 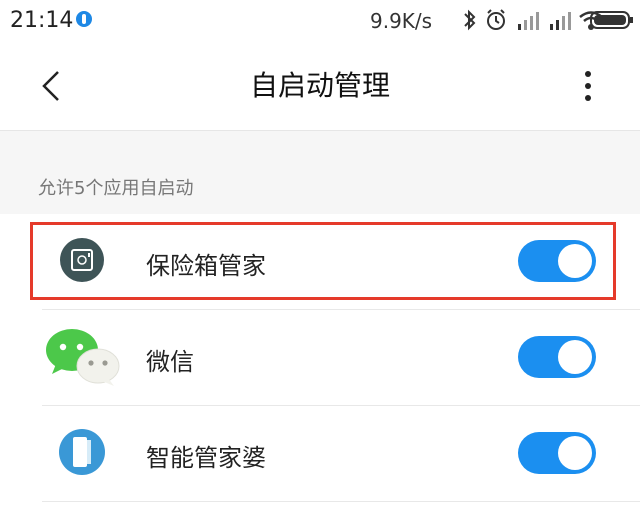 What do you see at coordinates (206, 266) in the screenshot?
I see `app-label: 保险箱管家` at bounding box center [206, 266].